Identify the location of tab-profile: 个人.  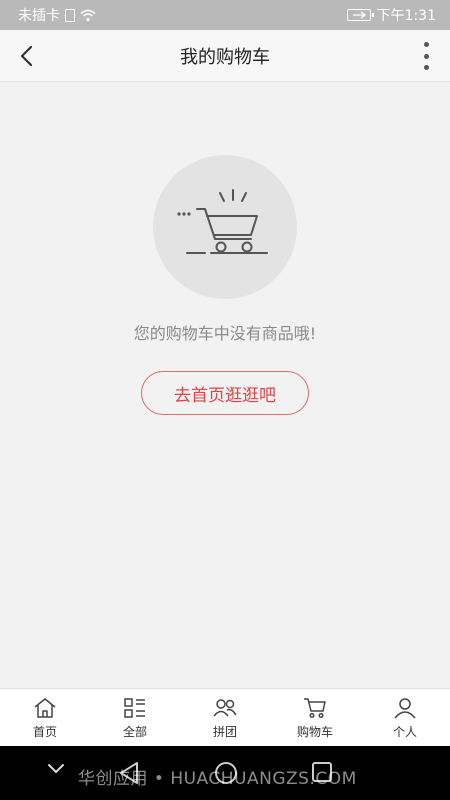
(405, 717).